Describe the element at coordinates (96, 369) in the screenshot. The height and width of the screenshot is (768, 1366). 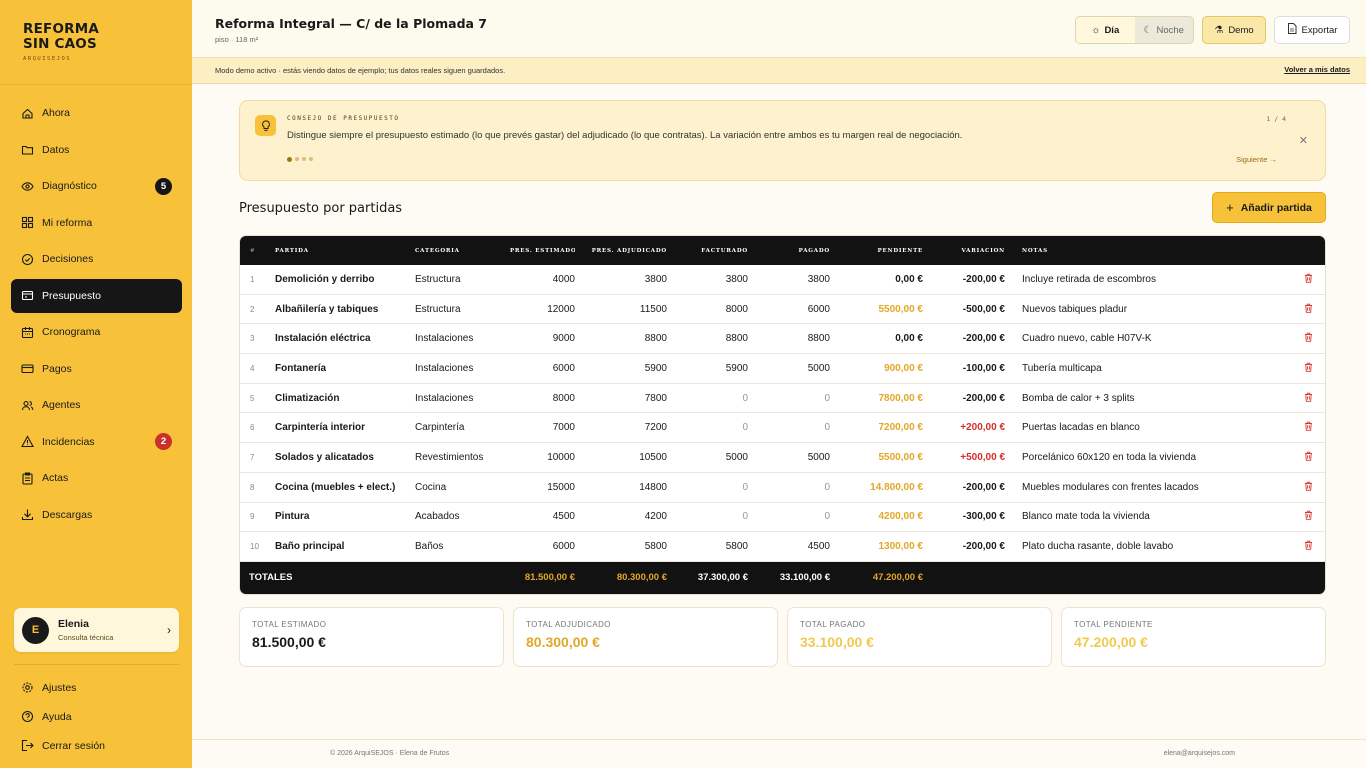
I see `sidebar-item-pagos: Pagos` at that location.